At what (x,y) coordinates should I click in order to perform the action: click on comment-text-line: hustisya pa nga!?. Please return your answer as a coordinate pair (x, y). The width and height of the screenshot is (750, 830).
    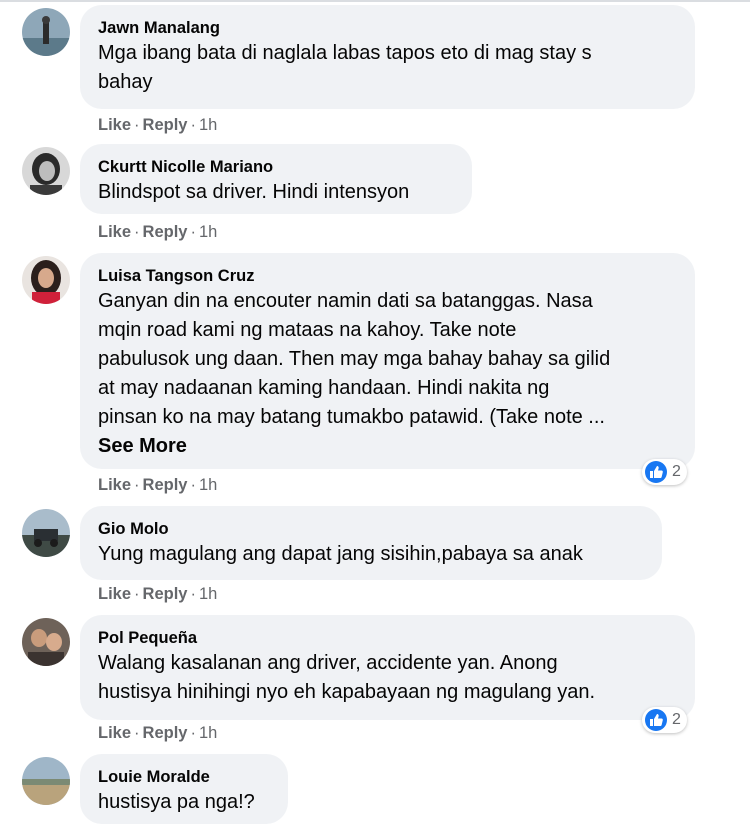
    Looking at the image, I should click on (176, 802).